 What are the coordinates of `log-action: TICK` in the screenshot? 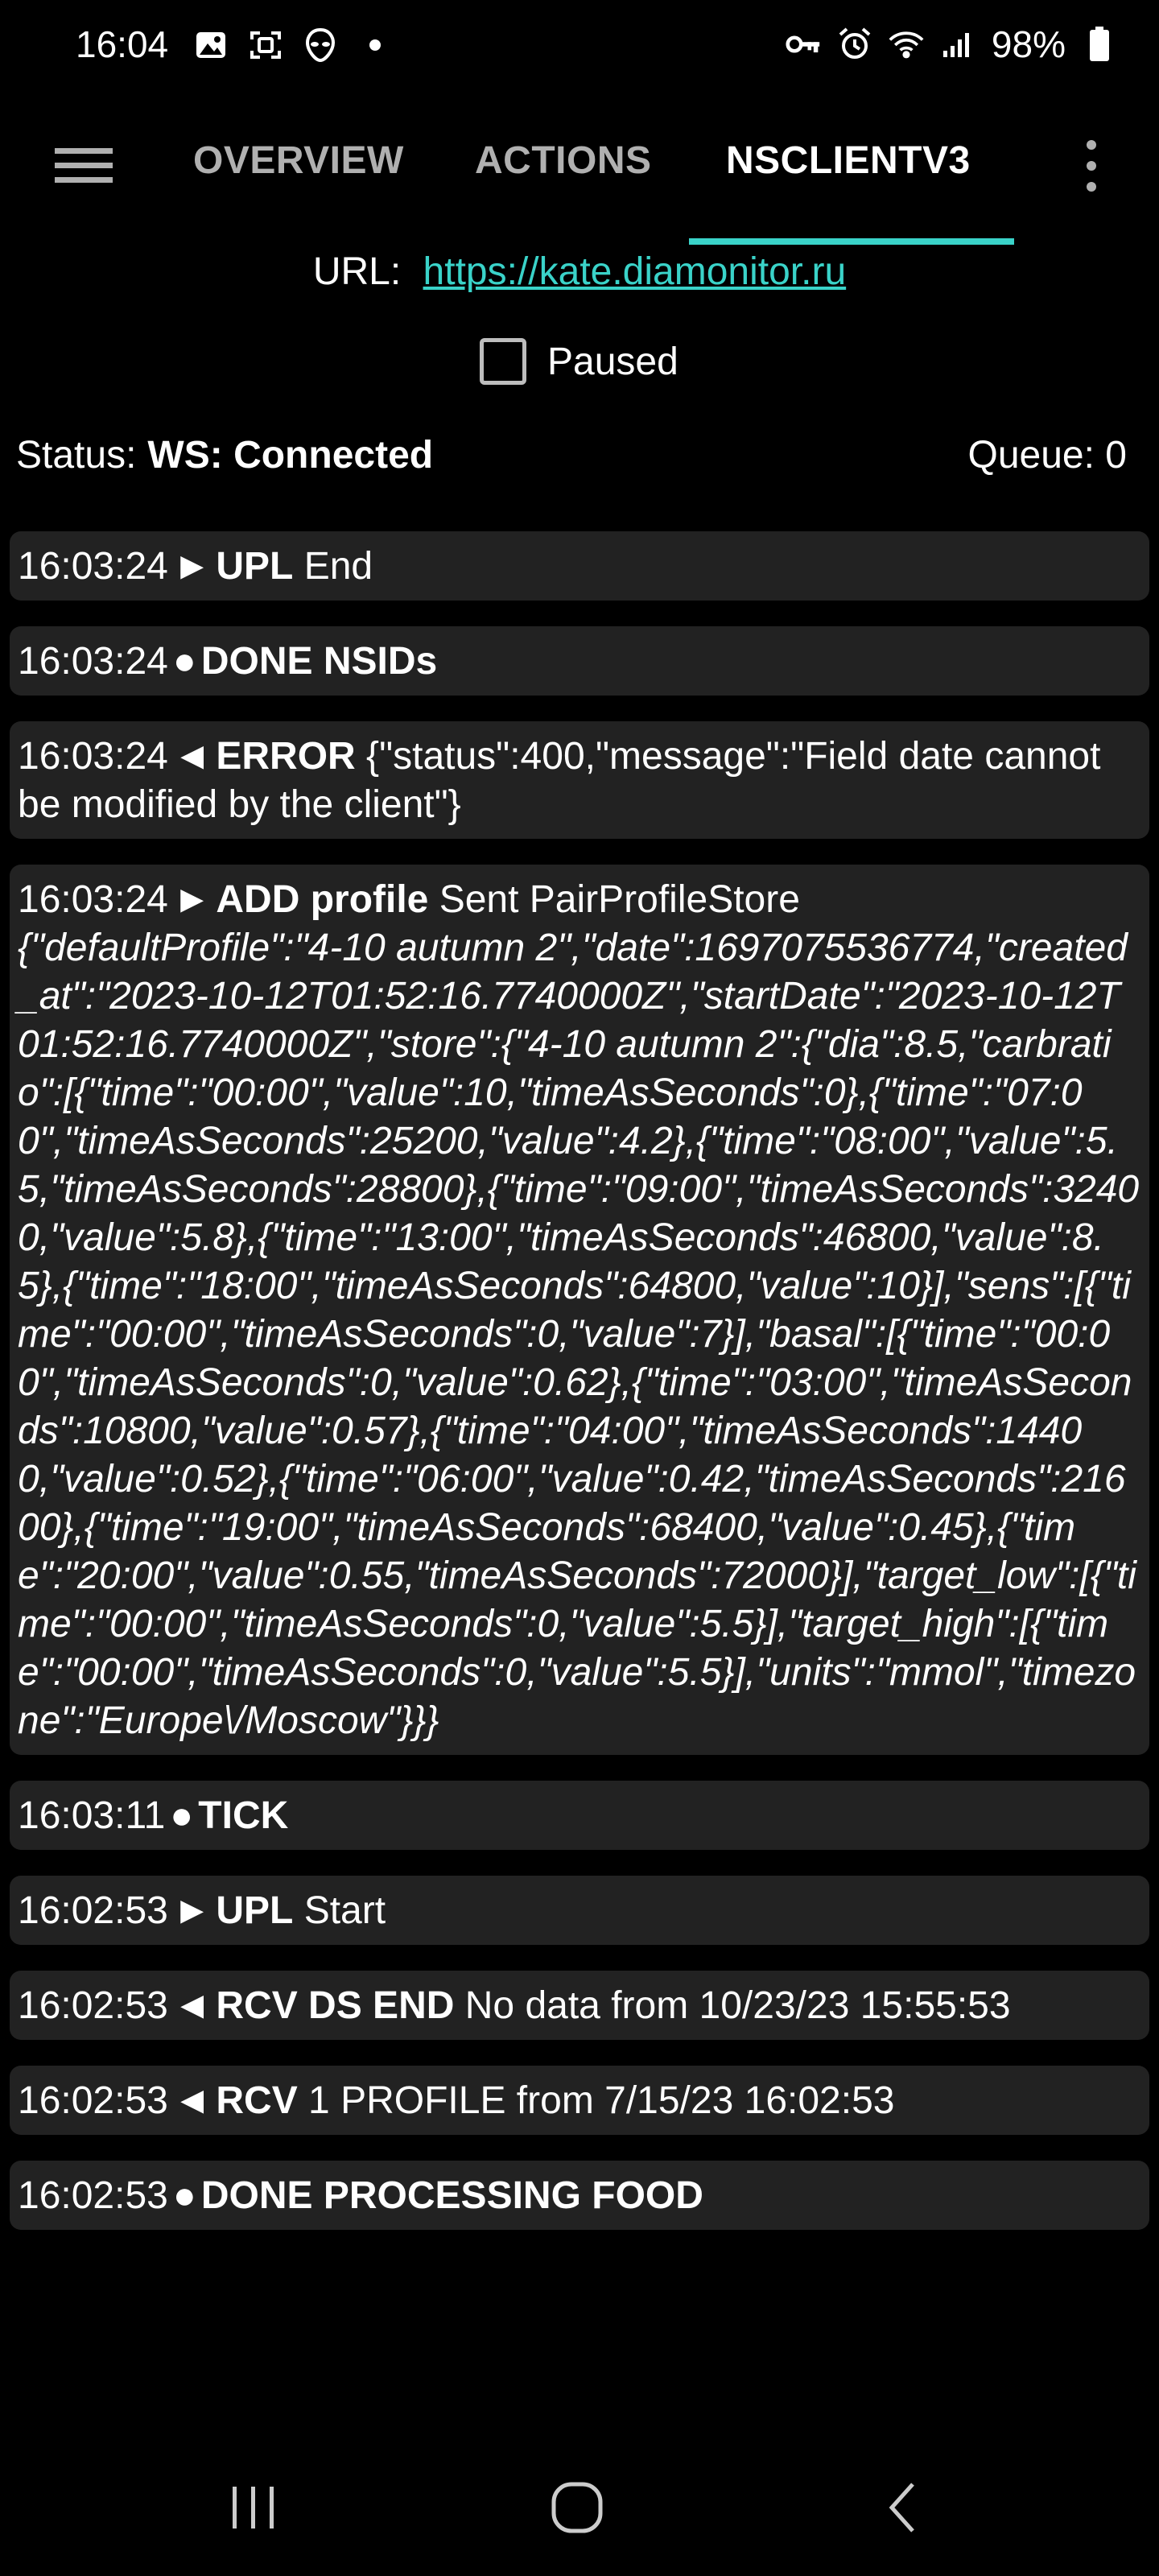 It's located at (243, 1815).